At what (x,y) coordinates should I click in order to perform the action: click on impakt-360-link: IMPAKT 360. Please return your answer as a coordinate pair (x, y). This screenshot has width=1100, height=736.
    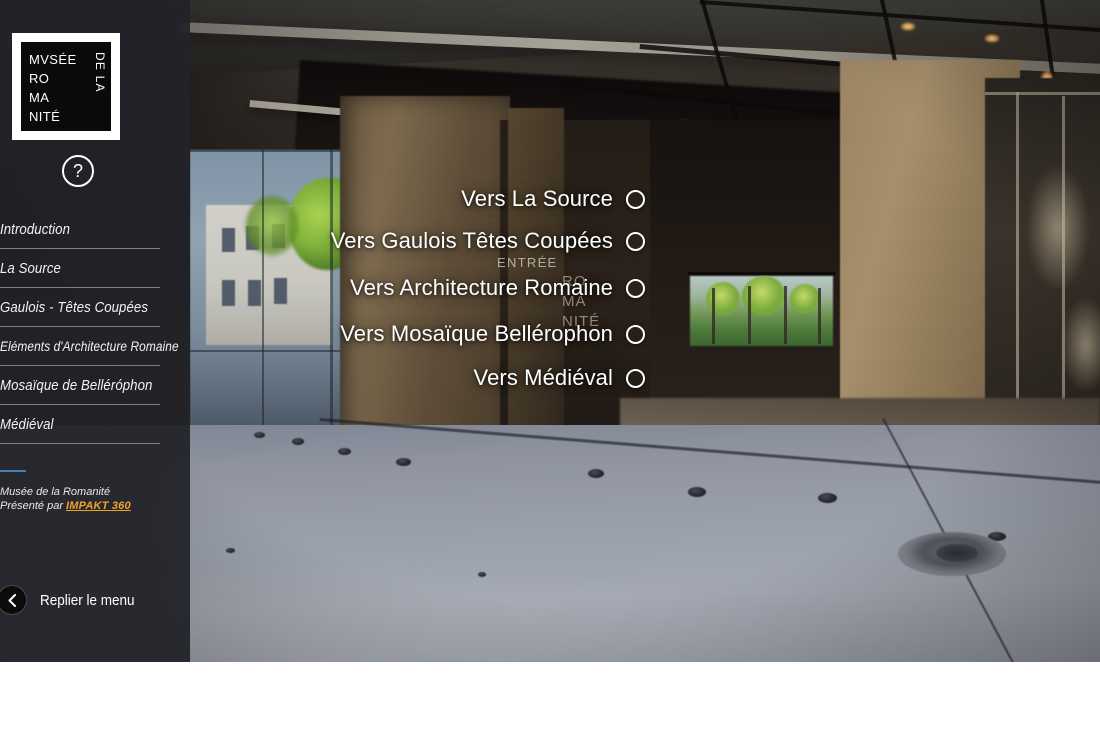
    Looking at the image, I should click on (98, 506).